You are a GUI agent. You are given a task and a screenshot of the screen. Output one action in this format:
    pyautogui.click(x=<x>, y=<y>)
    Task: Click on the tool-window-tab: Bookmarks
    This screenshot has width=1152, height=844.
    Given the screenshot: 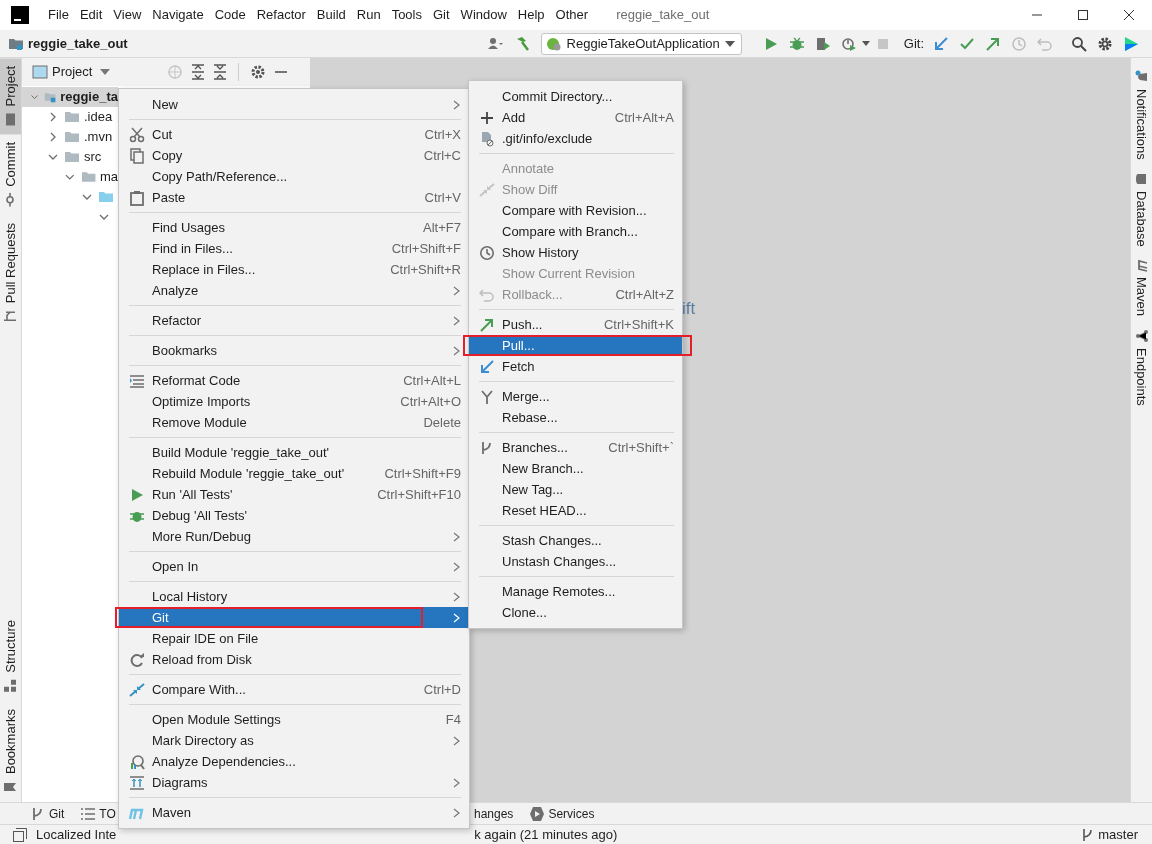 What is the action you would take?
    pyautogui.click(x=10, y=751)
    